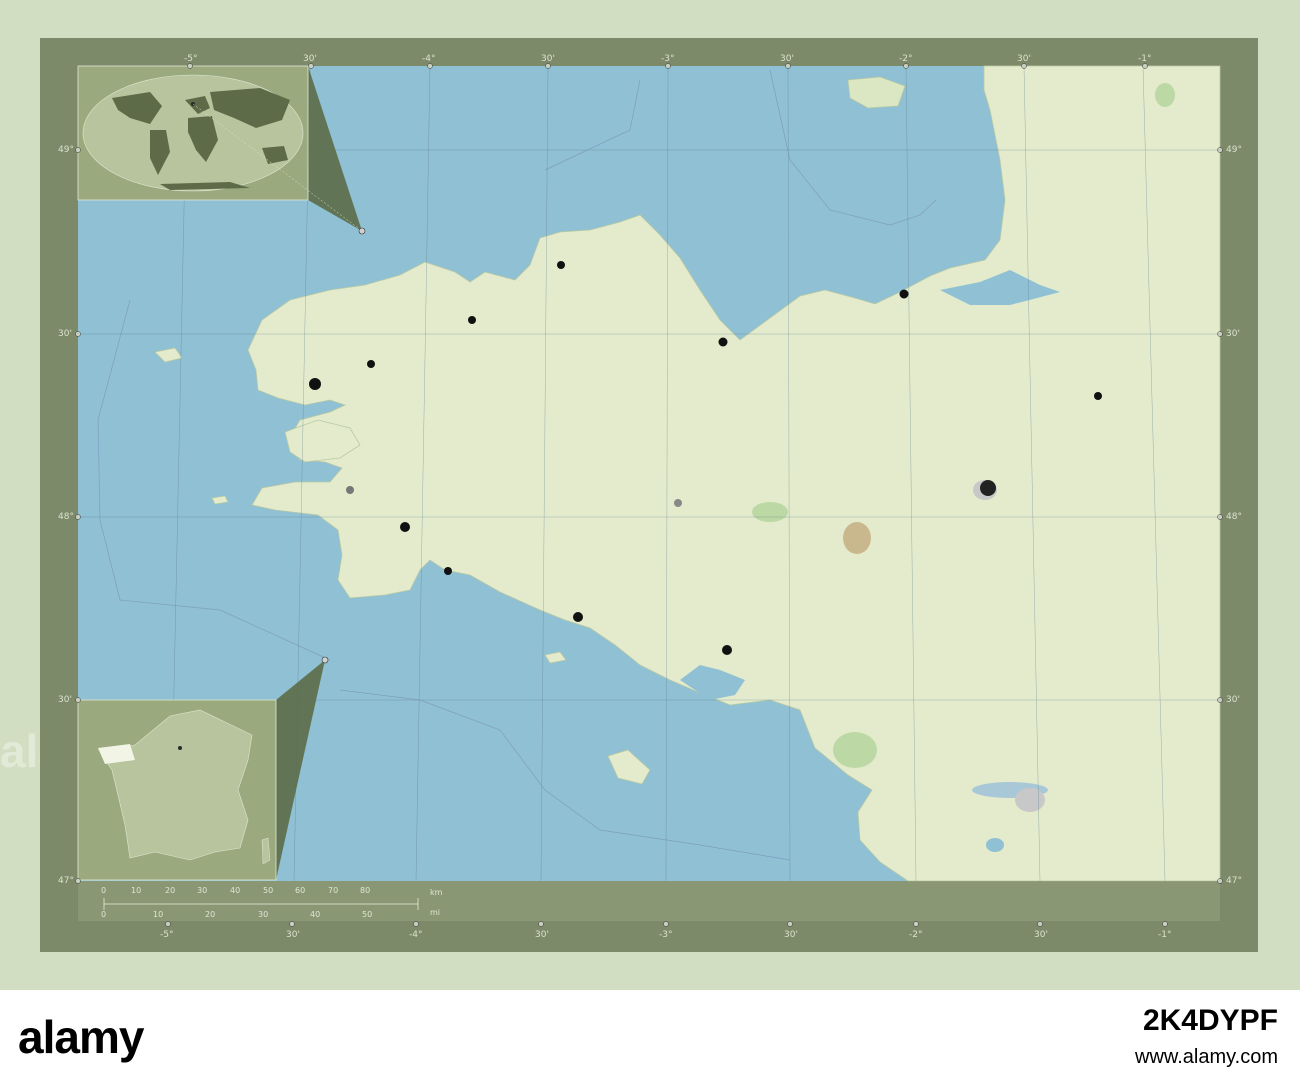  What do you see at coordinates (81, 1037) in the screenshot?
I see `alamy-logo: alamy` at bounding box center [81, 1037].